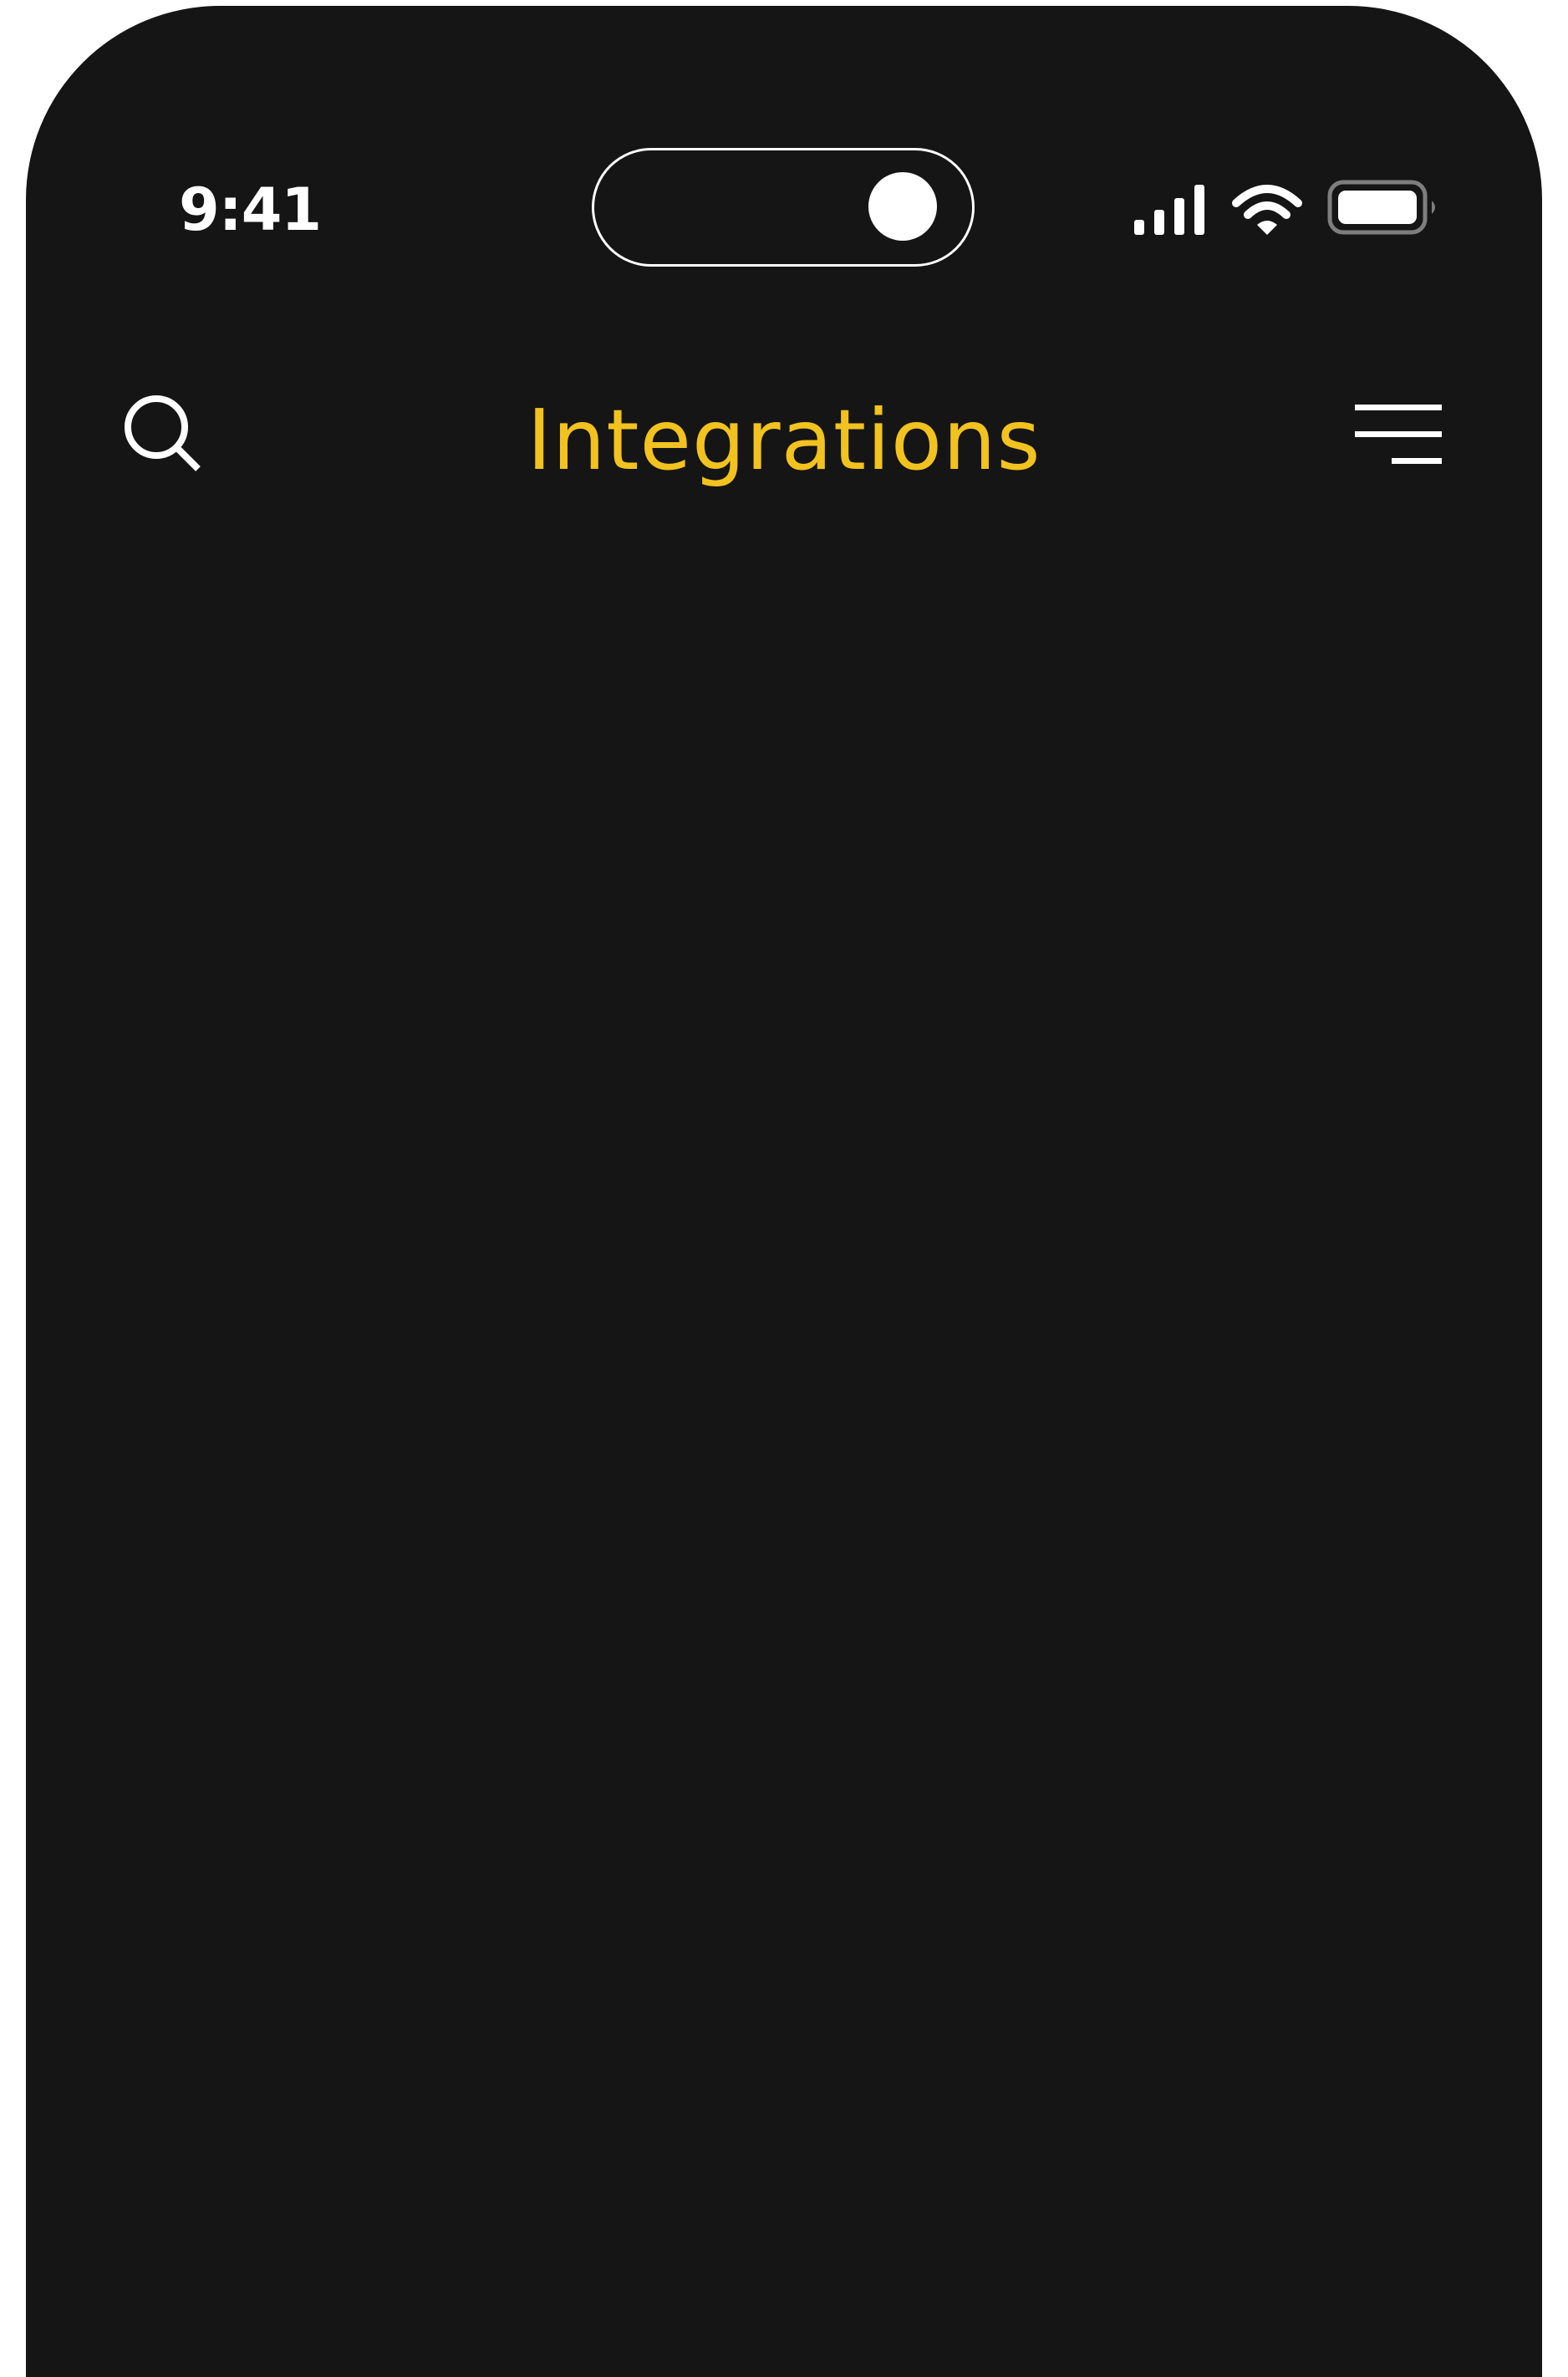  I want to click on top-navigation-bar: Integrations, so click(784, 440).